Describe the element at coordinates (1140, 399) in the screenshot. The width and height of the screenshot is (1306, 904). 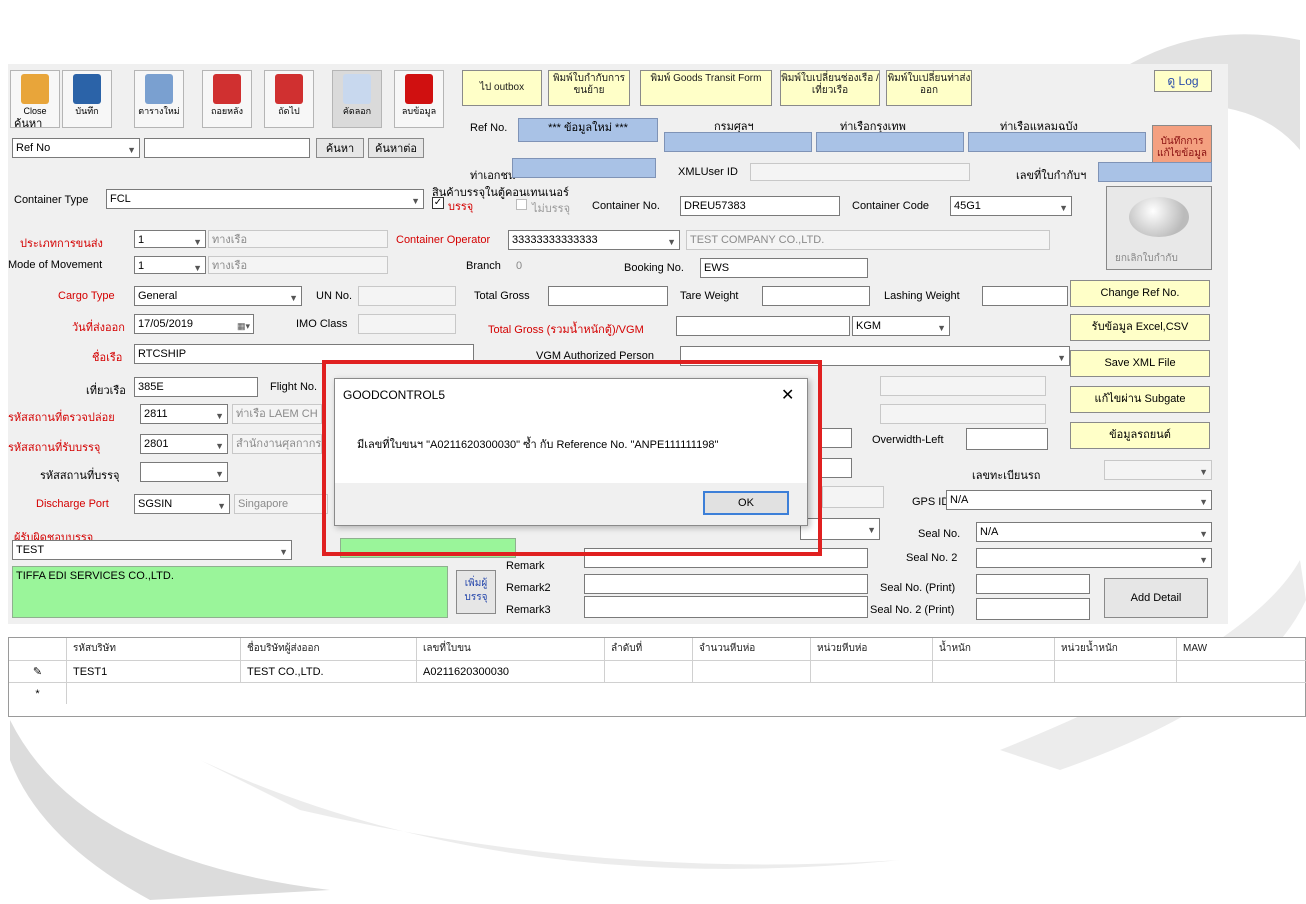
I see `subgate-edit-button: แก้ไขผ่าน Subgate` at that location.